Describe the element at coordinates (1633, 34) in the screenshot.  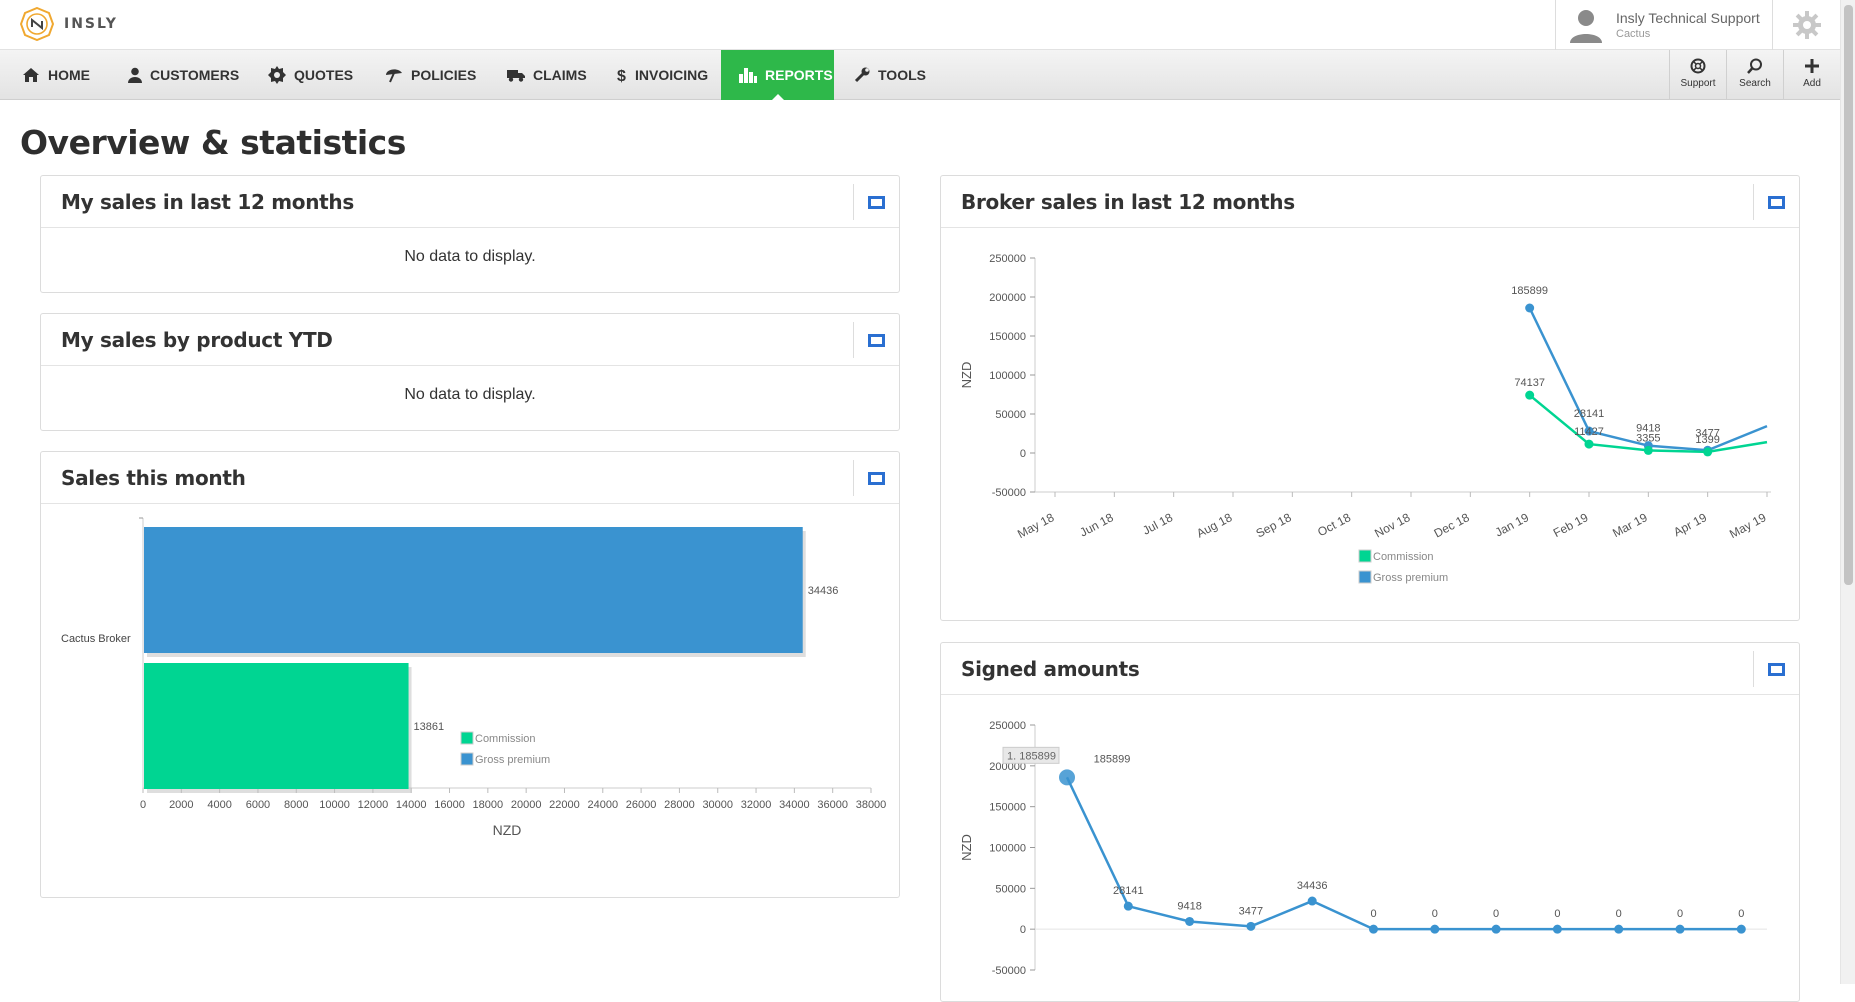
I see `user-org: Cactus` at that location.